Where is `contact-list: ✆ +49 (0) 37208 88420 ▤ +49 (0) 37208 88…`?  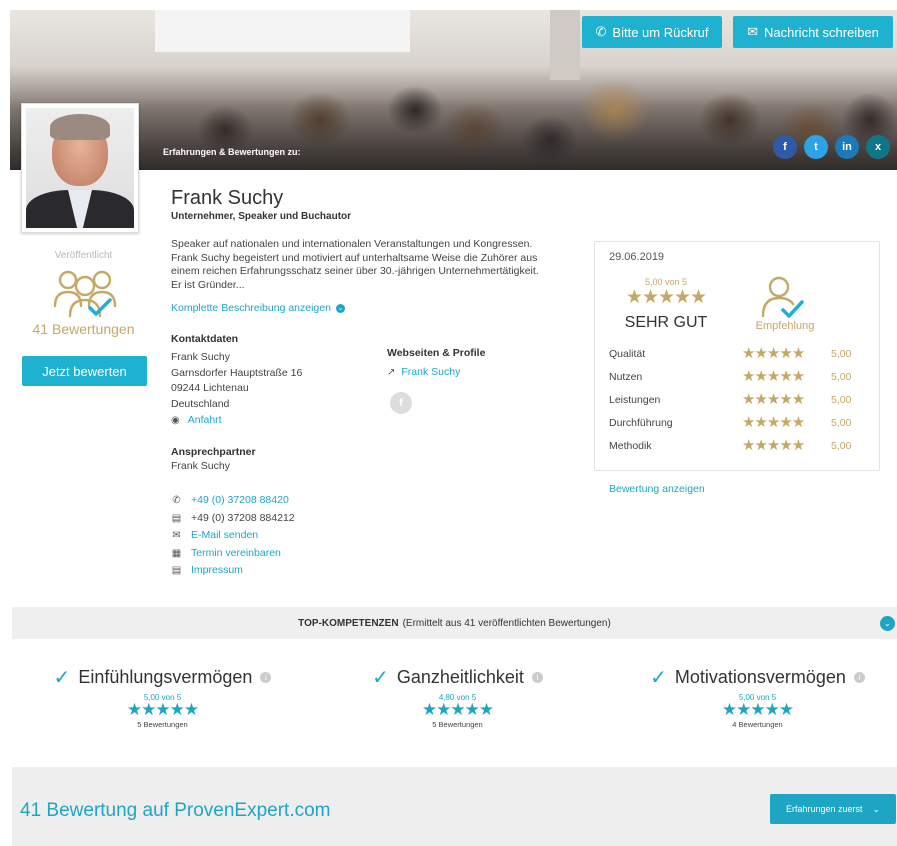
contact-list: ✆ +49 (0) 37208 88420 ▤ +49 (0) 37208 88… is located at coordinates (233, 536).